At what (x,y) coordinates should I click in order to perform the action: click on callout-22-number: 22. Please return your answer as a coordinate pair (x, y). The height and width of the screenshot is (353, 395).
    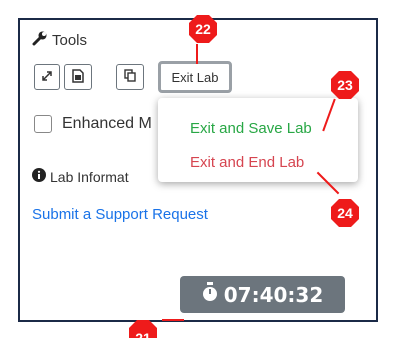
    Looking at the image, I should click on (203, 29).